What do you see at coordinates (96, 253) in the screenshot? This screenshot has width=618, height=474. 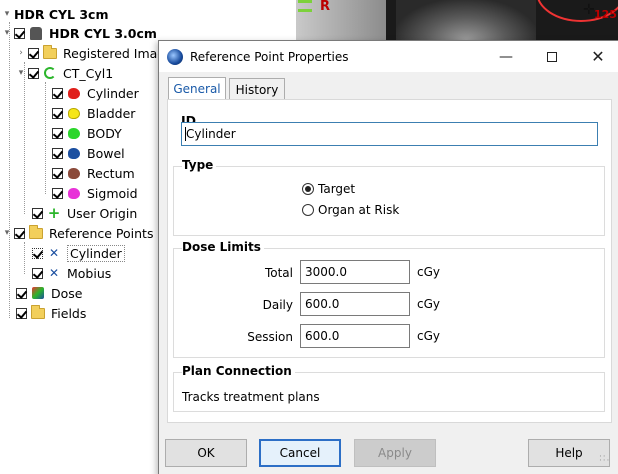 I see `tree-ref-cylinder-label: Cylinder` at bounding box center [96, 253].